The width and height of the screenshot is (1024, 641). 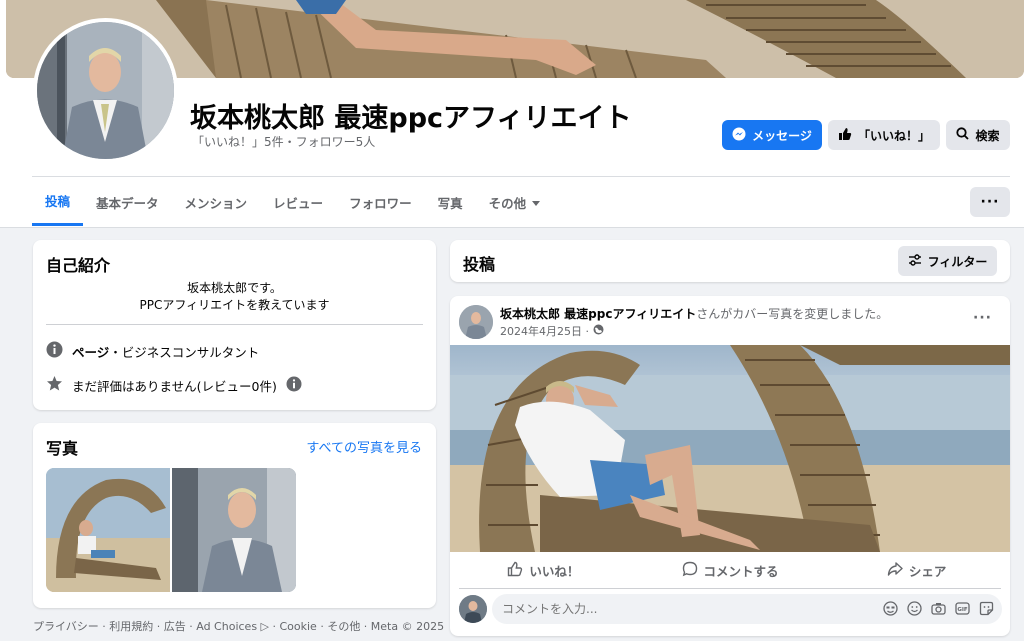 I want to click on page-tabs: 投稿 基本データ メンション レビュー フォロワー 写真 その他, so click(x=292, y=202).